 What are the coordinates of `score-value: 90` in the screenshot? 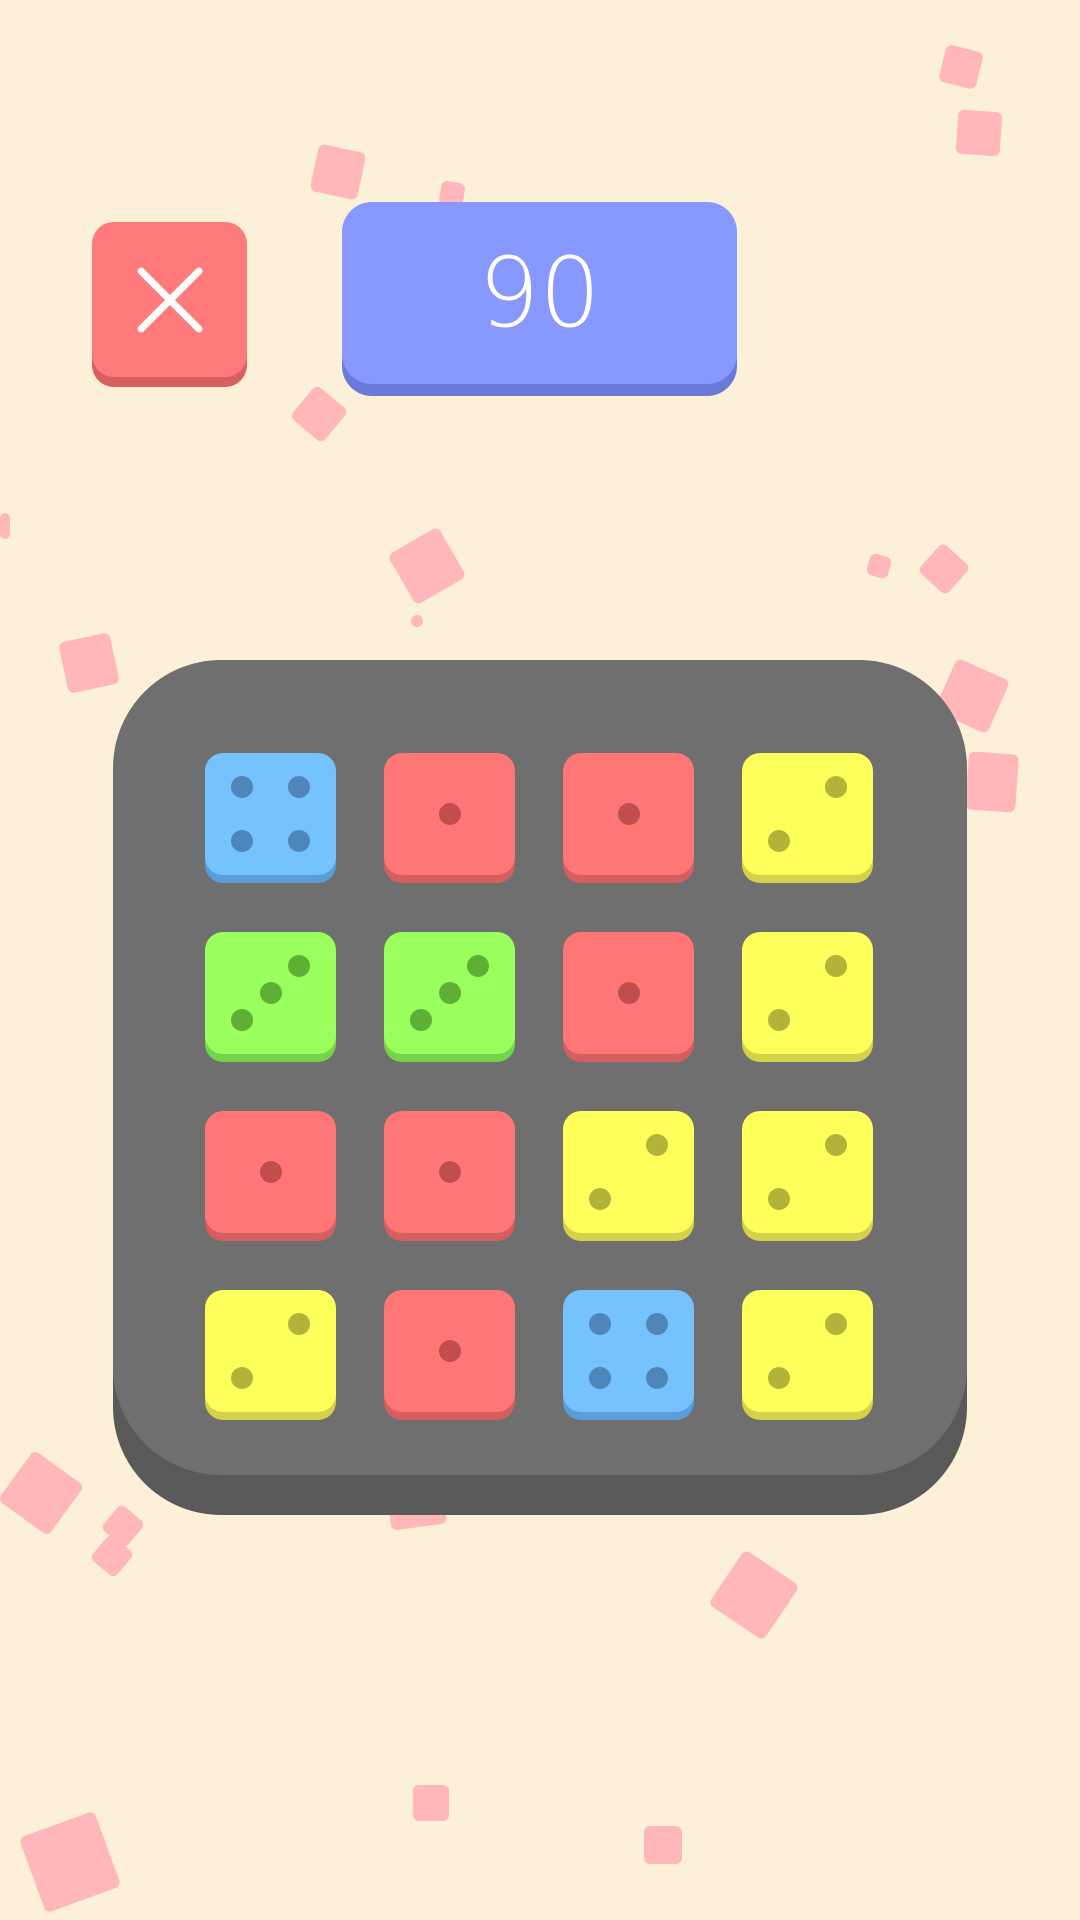 It's located at (539, 293).